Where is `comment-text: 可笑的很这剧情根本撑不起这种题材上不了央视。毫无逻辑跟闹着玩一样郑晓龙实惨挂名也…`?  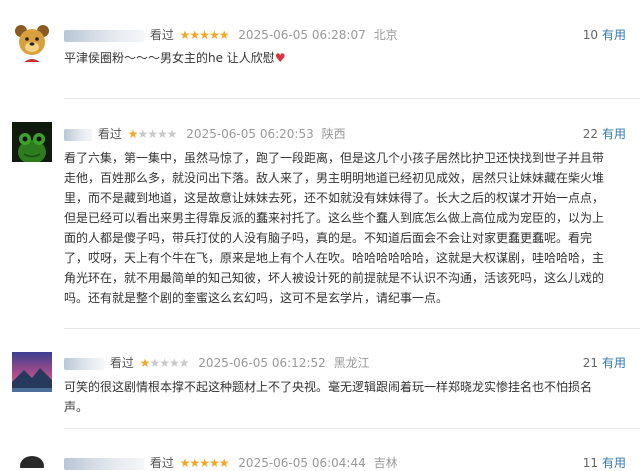
comment-text: 可笑的很这剧情根本撑不起这种题材上不了央视。毫无逻辑跟闹着玩一样郑晓龙实惨挂名也… is located at coordinates (328, 397).